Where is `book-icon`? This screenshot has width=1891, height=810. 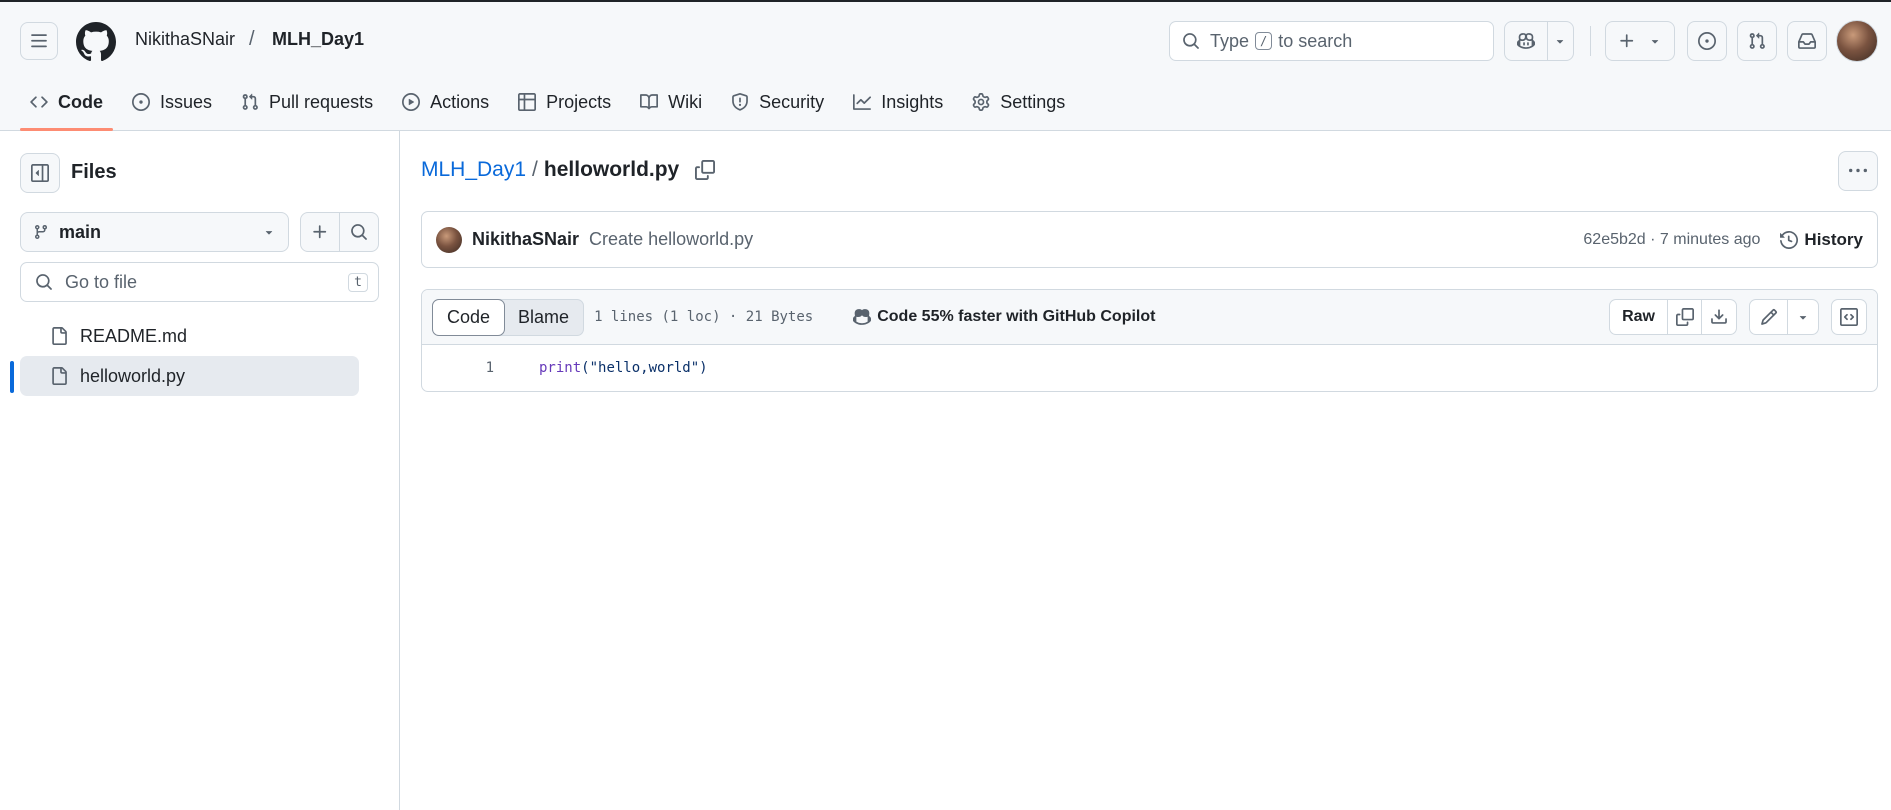 book-icon is located at coordinates (649, 102).